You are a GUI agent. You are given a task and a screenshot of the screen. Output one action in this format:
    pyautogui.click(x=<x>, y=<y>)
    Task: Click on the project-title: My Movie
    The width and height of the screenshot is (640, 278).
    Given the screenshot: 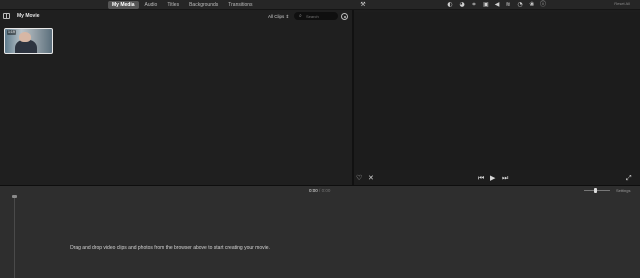 What is the action you would take?
    pyautogui.click(x=28, y=16)
    